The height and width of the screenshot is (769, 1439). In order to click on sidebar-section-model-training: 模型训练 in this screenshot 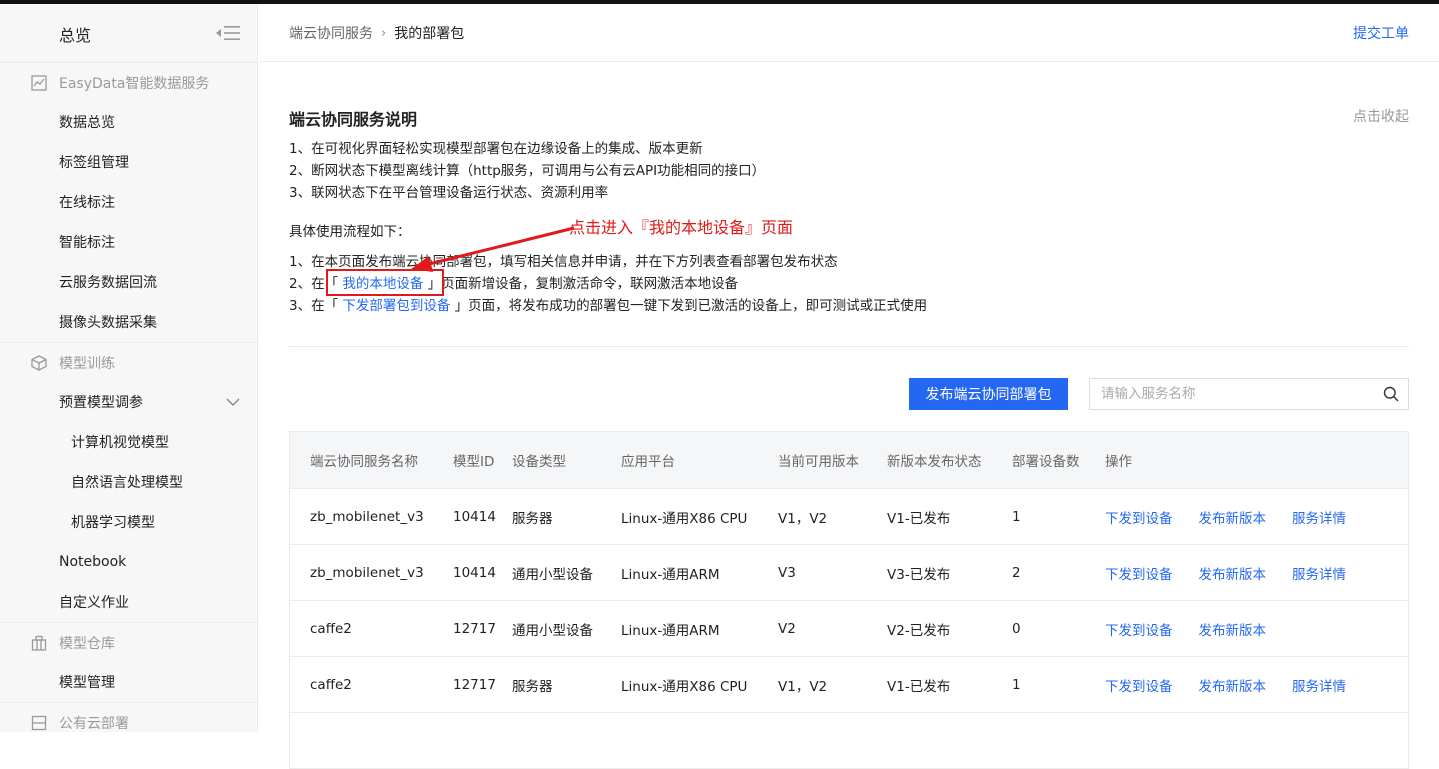, I will do `click(128, 362)`.